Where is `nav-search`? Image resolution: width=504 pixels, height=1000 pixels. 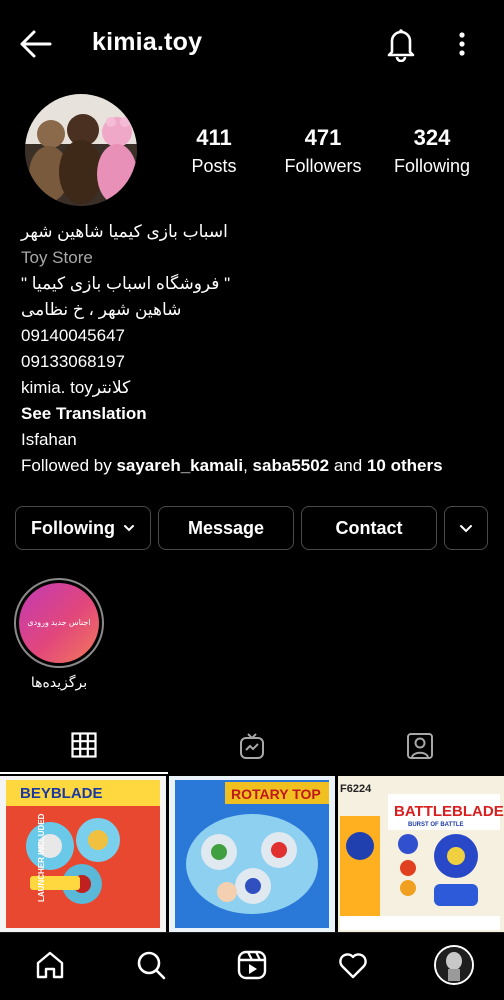
nav-search is located at coordinates (151, 965).